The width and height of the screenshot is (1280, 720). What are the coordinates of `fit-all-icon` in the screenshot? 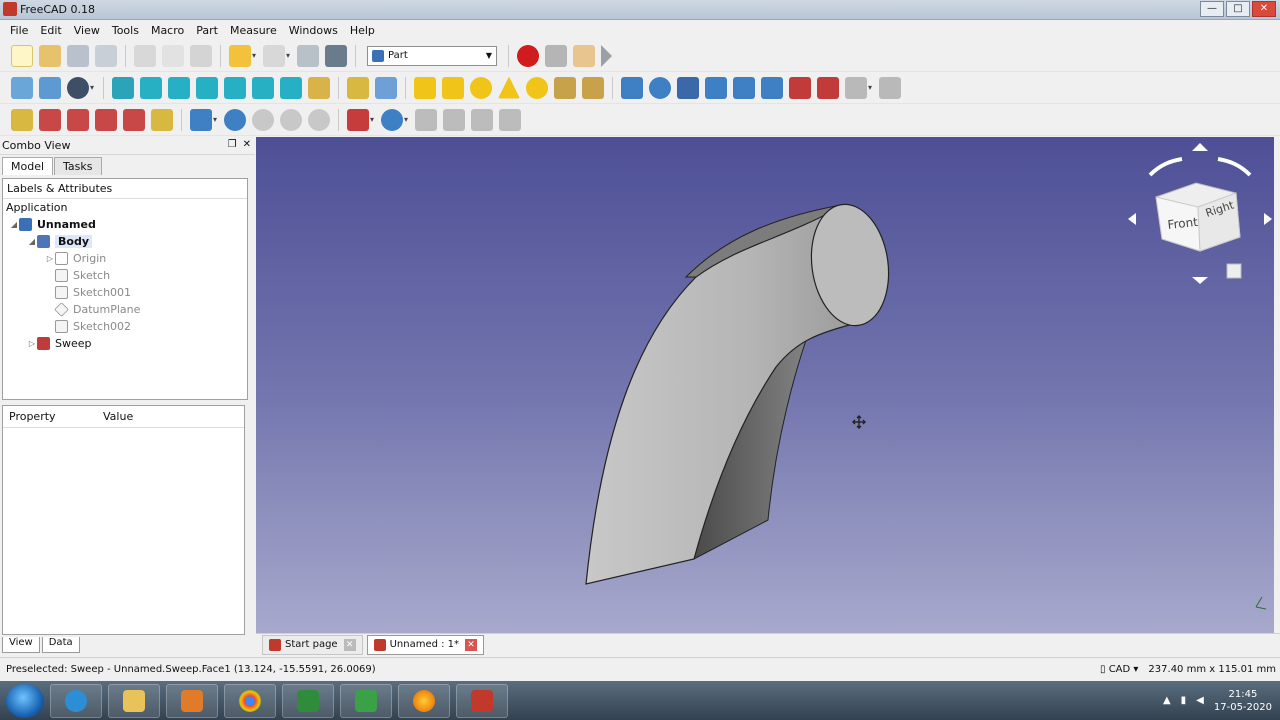 It's located at (22, 87).